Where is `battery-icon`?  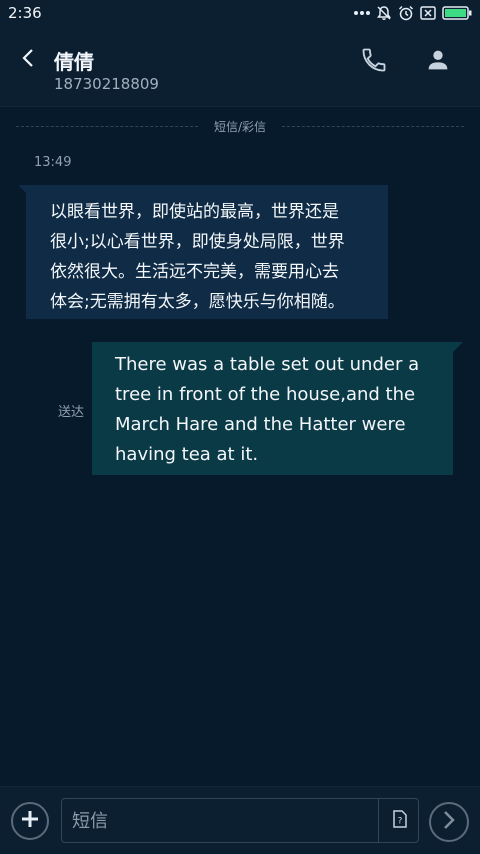
battery-icon is located at coordinates (457, 13).